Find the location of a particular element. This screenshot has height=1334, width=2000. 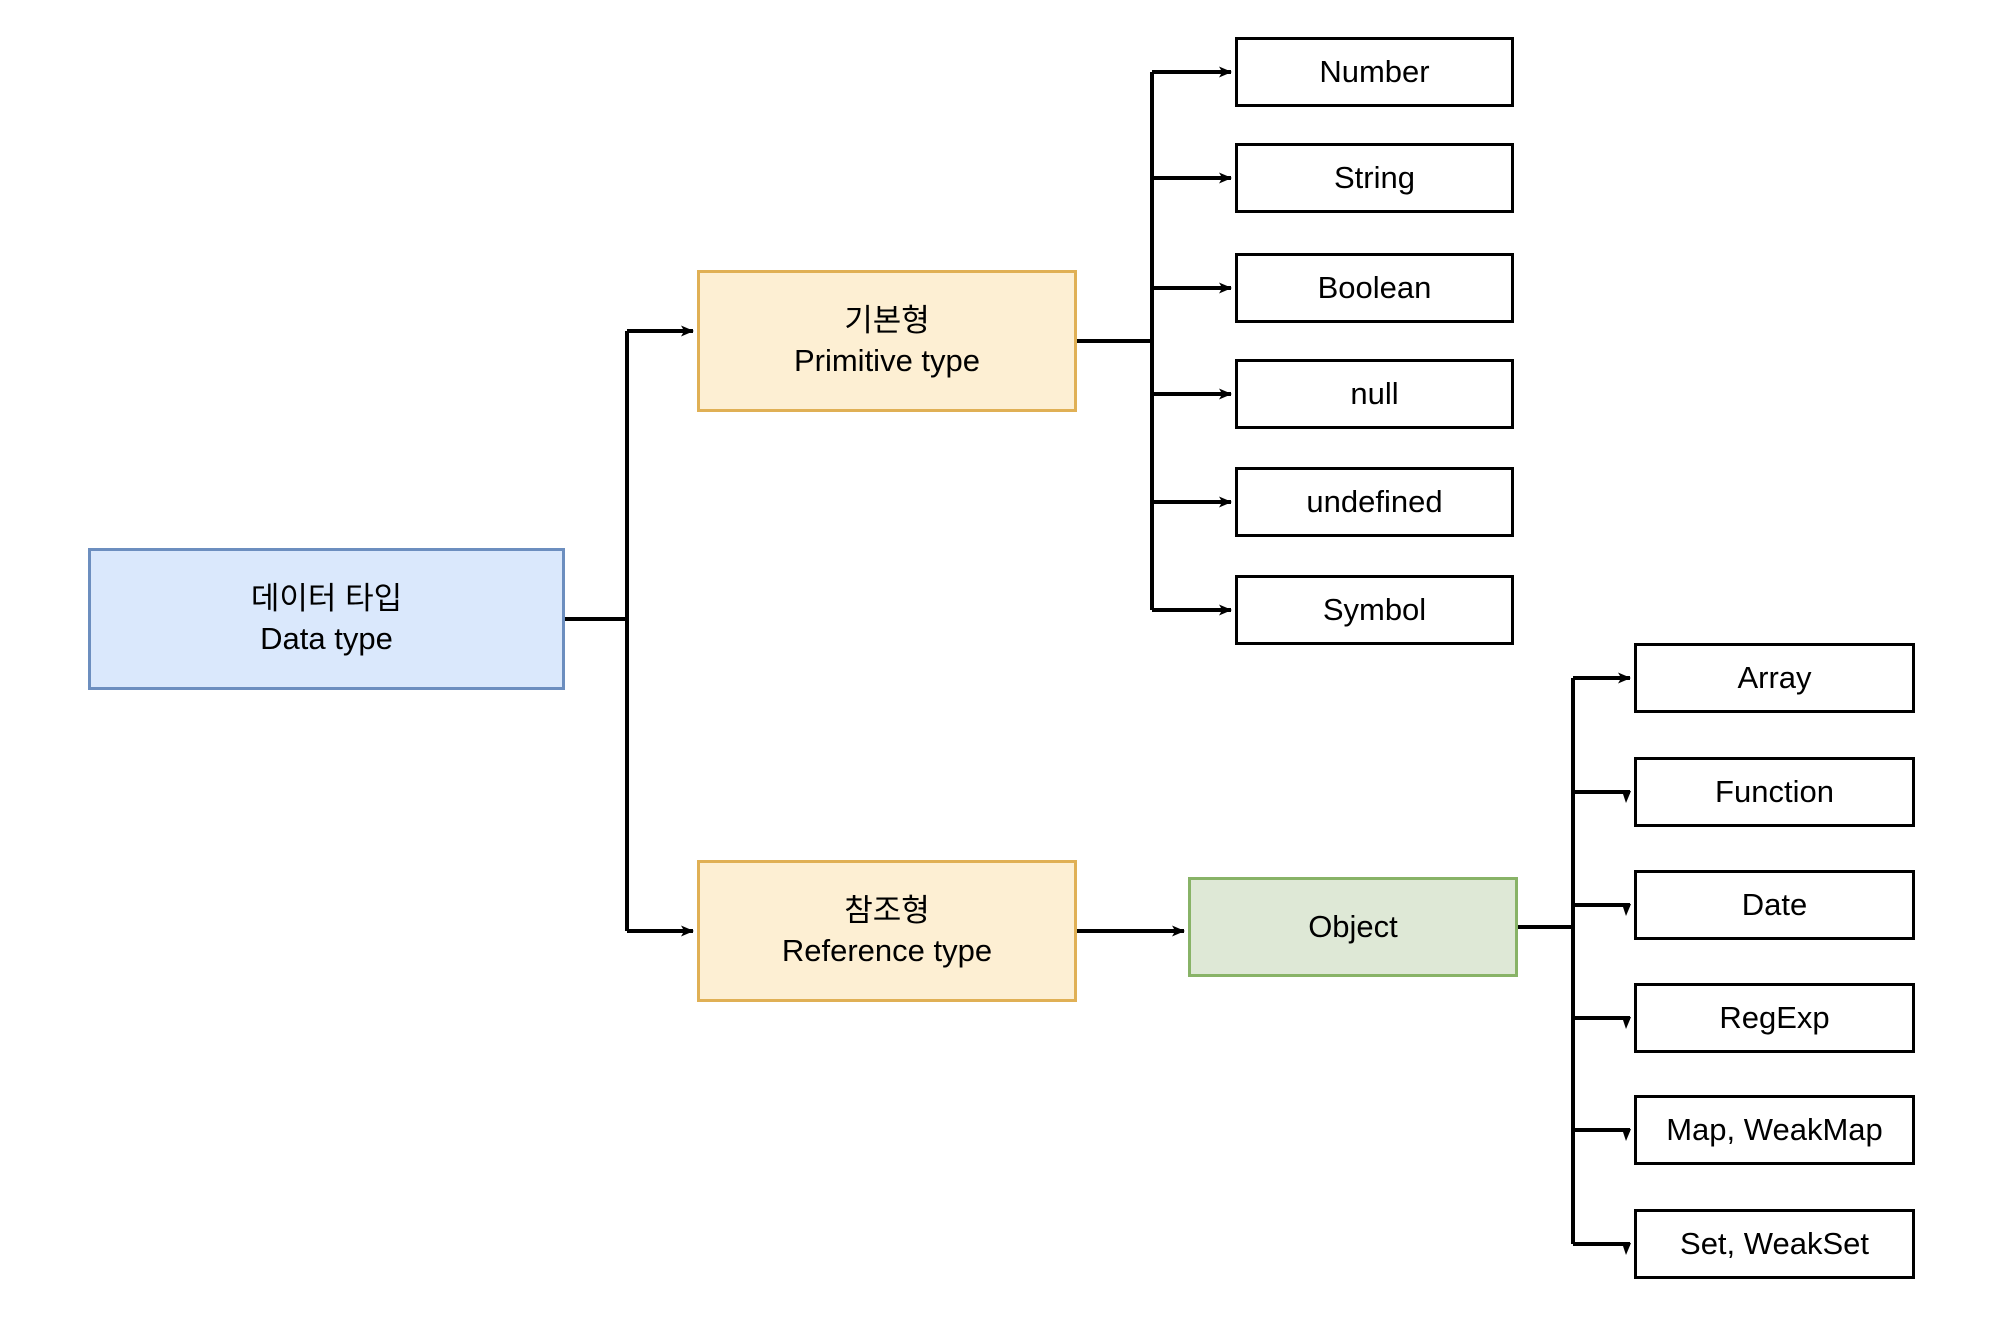

connector-root-split is located at coordinates (629, 631).